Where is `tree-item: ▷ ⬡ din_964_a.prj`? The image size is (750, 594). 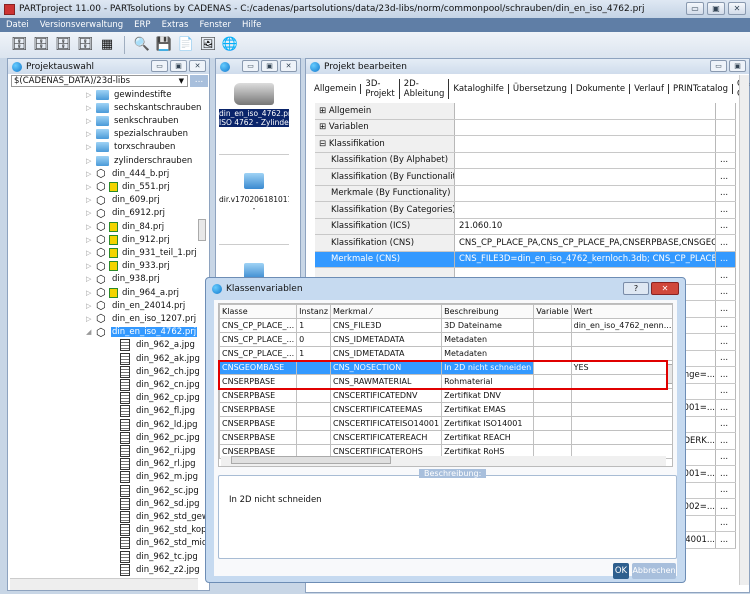
tree-item: ▷ ⬡ din_964_a.prj is located at coordinates (133, 292).